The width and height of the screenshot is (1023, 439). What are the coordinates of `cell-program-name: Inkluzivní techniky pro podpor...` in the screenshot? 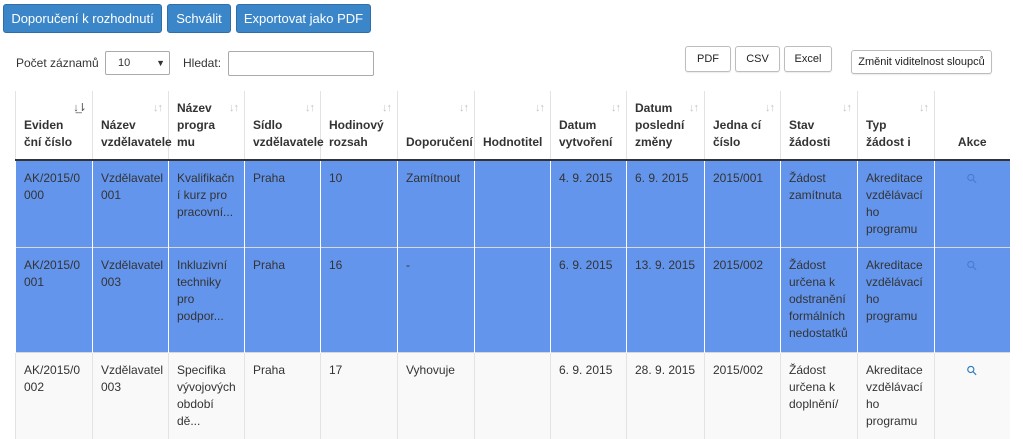 It's located at (207, 300).